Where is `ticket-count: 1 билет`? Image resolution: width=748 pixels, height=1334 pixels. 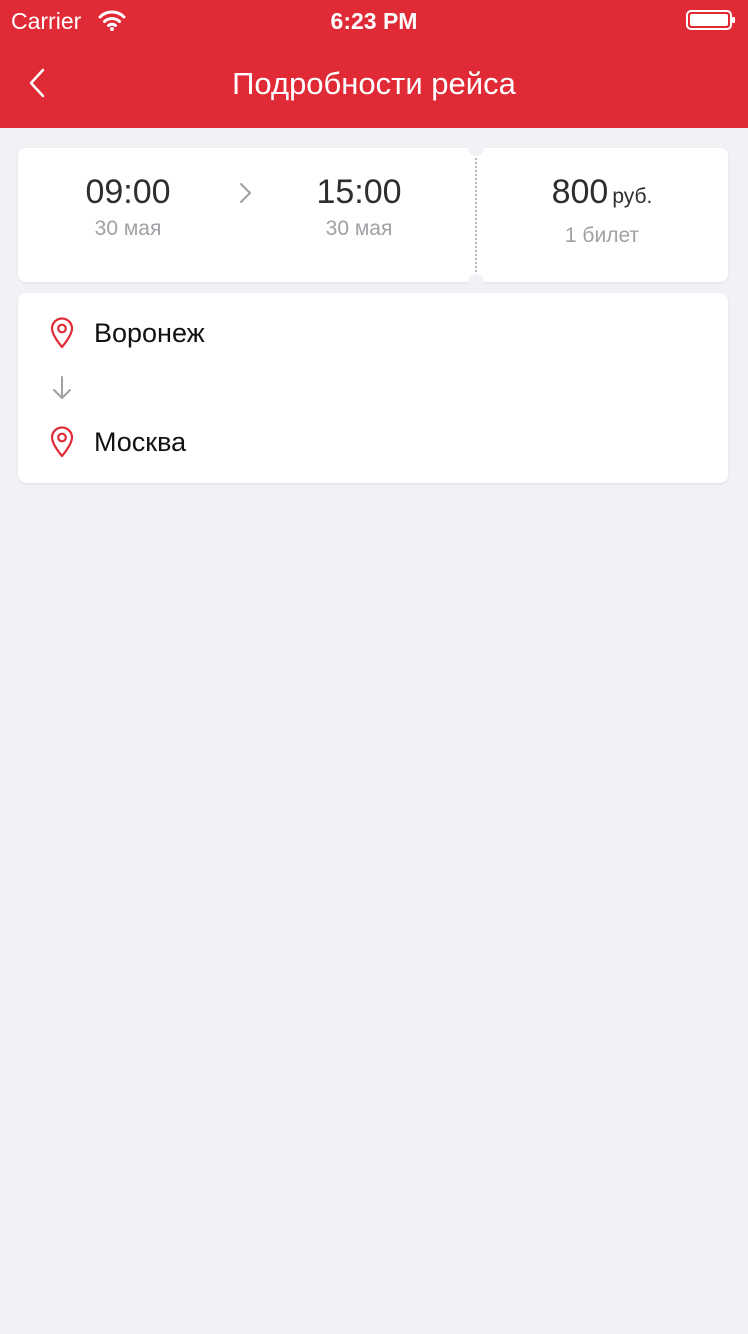
ticket-count: 1 билет is located at coordinates (602, 235).